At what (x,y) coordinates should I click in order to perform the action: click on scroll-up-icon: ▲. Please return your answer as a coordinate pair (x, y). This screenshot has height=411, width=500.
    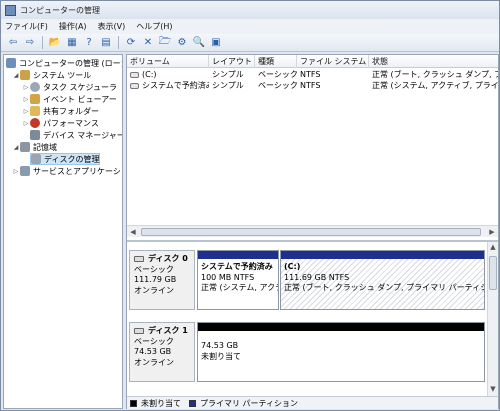
    Looking at the image, I should click on (493, 248).